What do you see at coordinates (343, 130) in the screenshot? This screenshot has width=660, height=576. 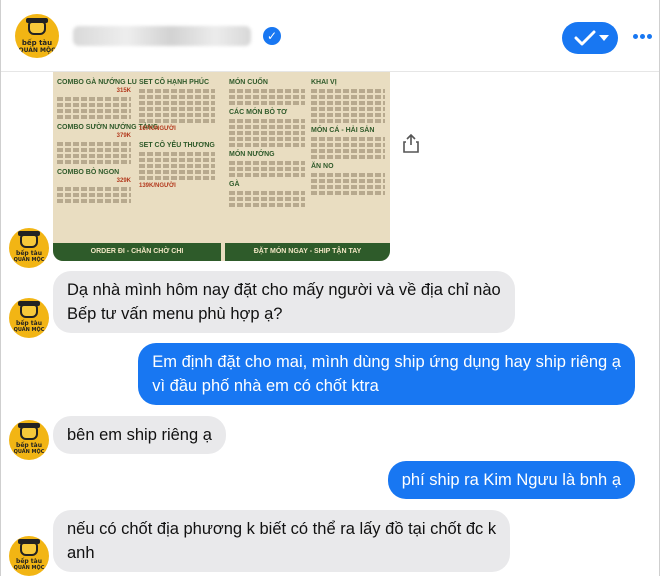 I see `menu-heading: MÓN CÁ - HẢI SẢN` at bounding box center [343, 130].